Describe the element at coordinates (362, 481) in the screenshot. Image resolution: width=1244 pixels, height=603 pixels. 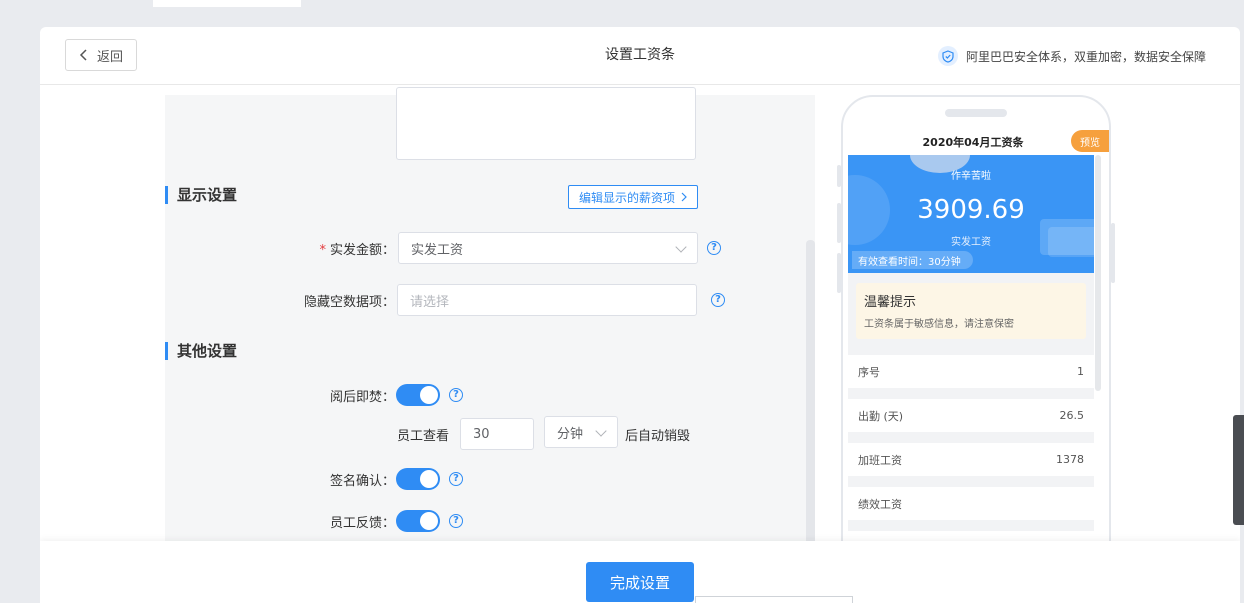
I see `signature-label: 签名确认：` at that location.